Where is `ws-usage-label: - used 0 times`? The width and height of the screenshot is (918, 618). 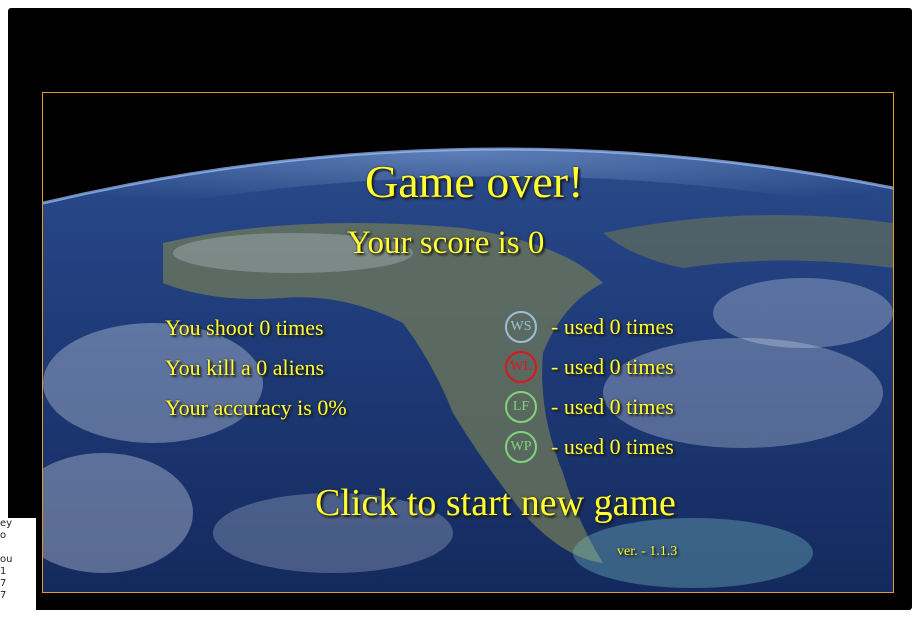 ws-usage-label: - used 0 times is located at coordinates (612, 326).